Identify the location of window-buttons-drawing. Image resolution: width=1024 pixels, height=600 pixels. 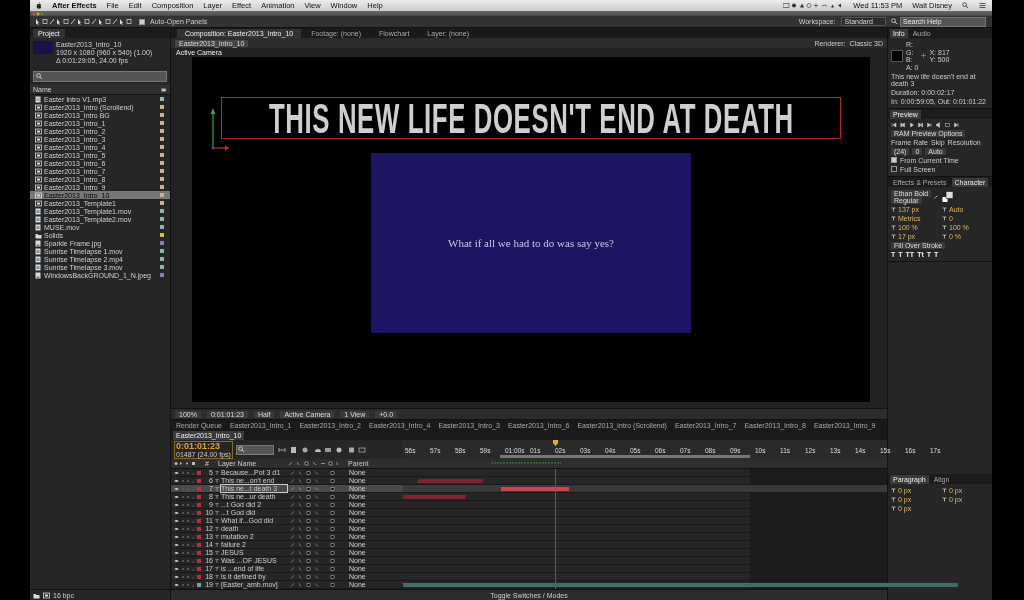
(38, 13).